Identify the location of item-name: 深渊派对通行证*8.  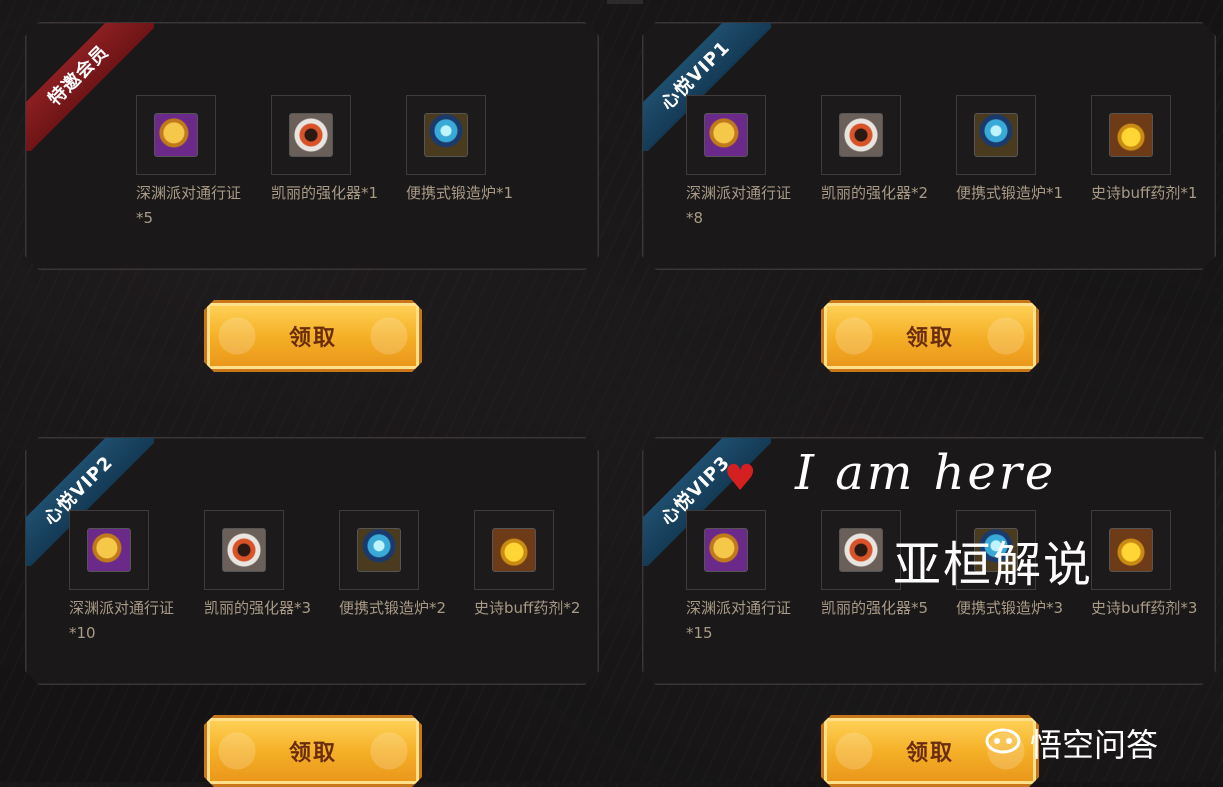
(739, 205).